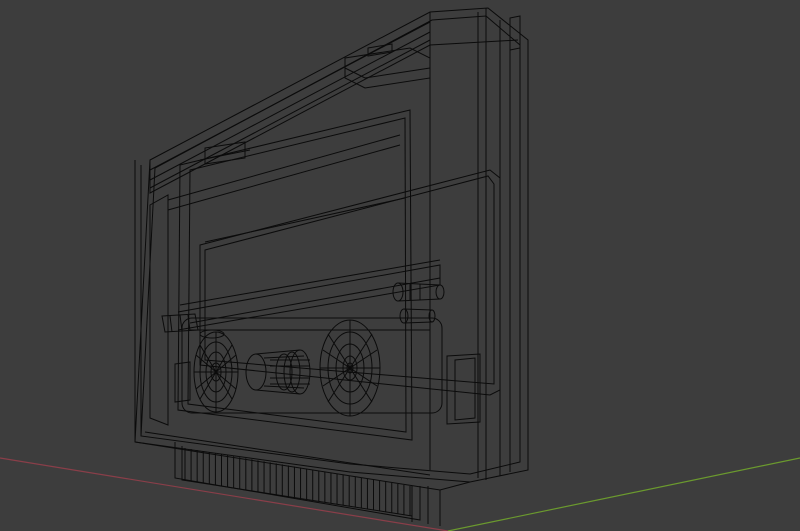 The height and width of the screenshot is (531, 800). What do you see at coordinates (623, 494) in the screenshot?
I see `y-axis-line` at bounding box center [623, 494].